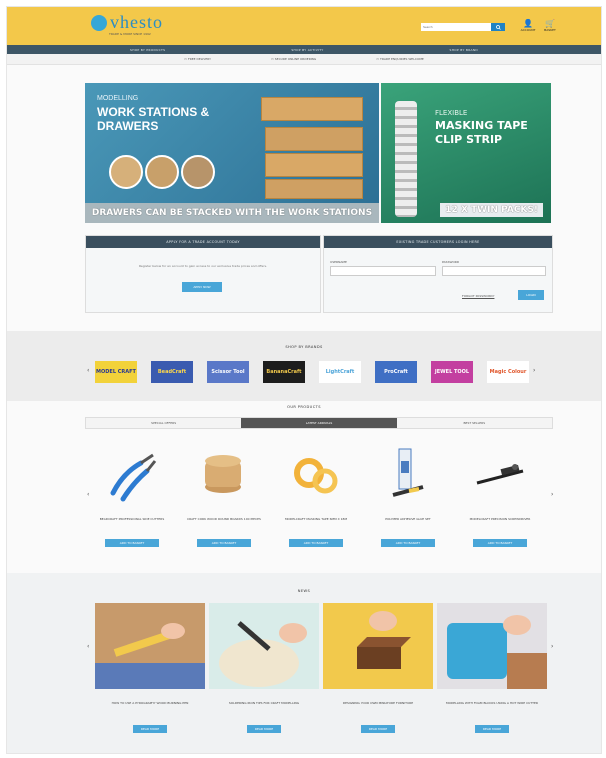 The image size is (606, 758). What do you see at coordinates (451, 113) in the screenshot?
I see `banner-right-kicker: FLEXIBLE` at bounding box center [451, 113].